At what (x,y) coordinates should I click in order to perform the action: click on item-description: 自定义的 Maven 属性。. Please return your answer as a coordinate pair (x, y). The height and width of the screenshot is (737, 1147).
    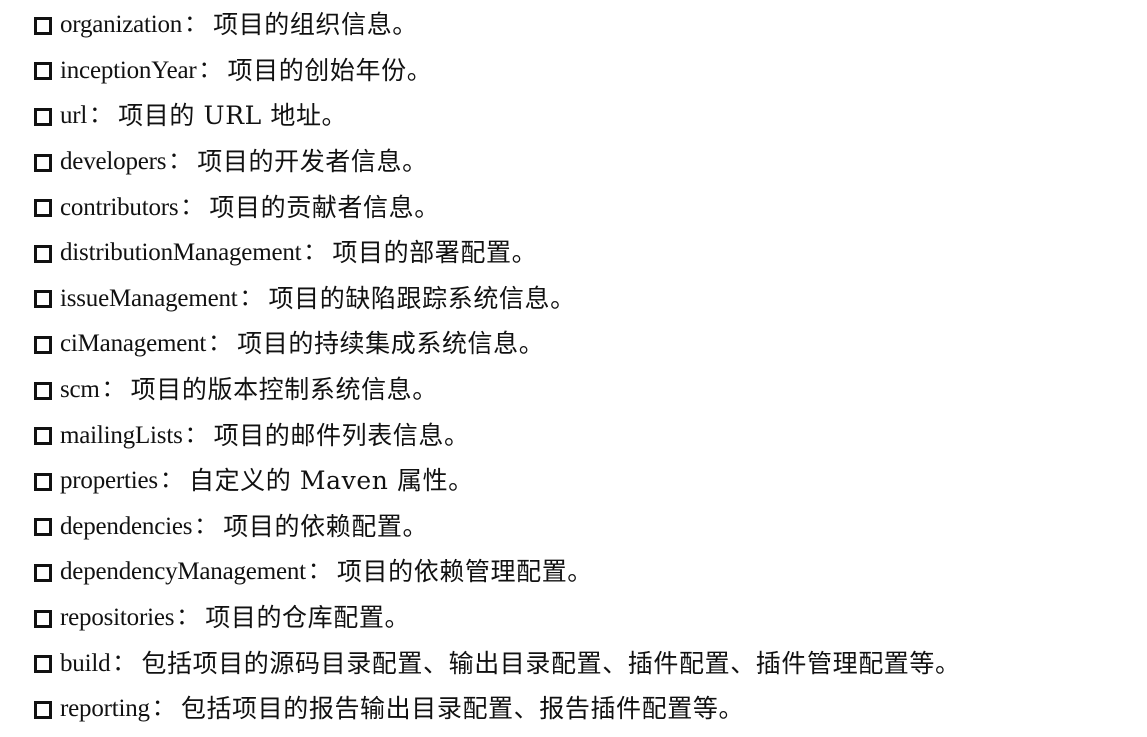
    Looking at the image, I should click on (331, 481).